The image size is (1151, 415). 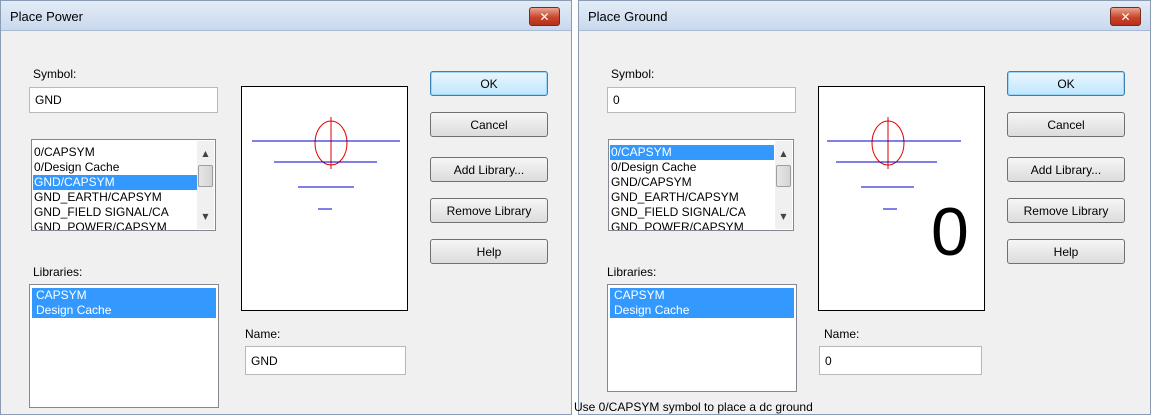 I want to click on symbol-preview: 0, so click(x=901, y=198).